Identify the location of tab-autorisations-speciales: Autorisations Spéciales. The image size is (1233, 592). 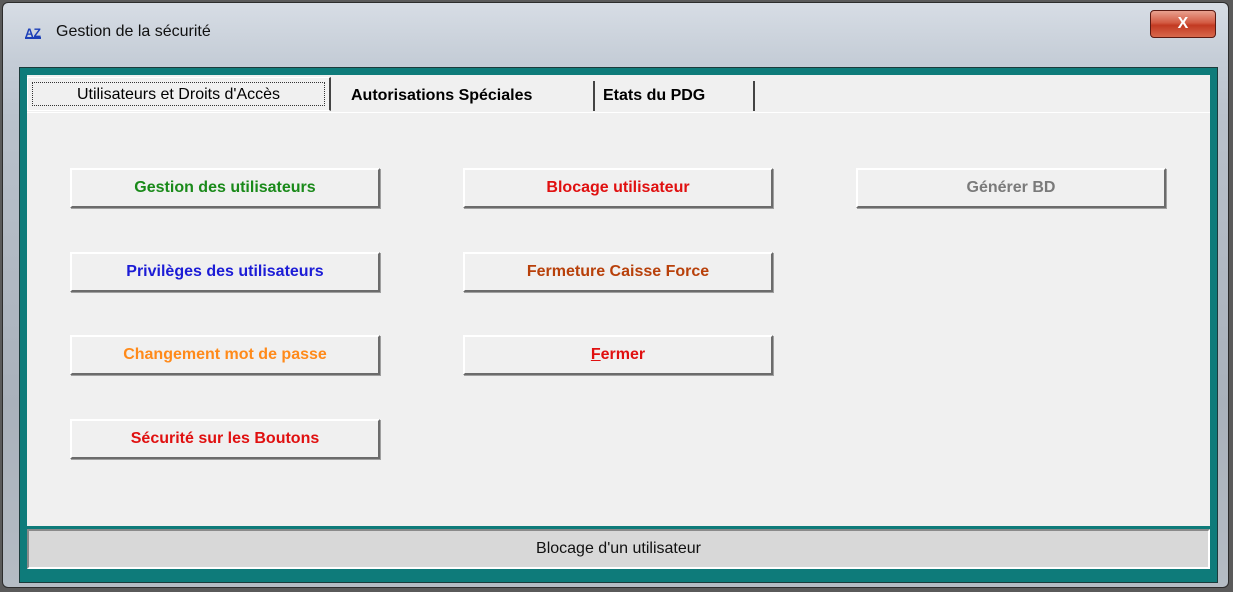
(470, 96).